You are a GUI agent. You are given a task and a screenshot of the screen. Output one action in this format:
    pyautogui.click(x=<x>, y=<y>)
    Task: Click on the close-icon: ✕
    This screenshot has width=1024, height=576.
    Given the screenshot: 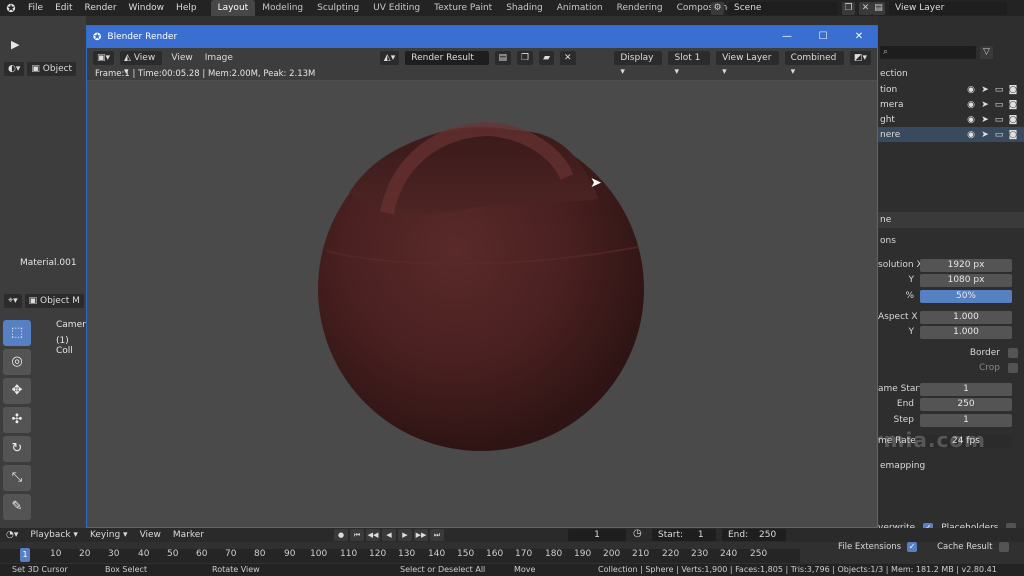 What is the action you would take?
    pyautogui.click(x=859, y=37)
    